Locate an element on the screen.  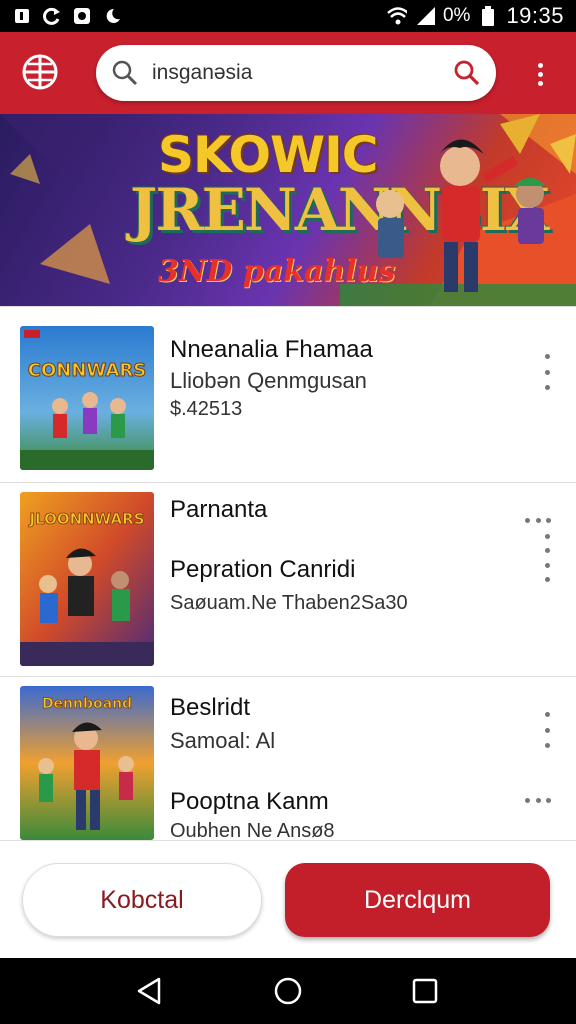
banner-characters is located at coordinates (476, 203).